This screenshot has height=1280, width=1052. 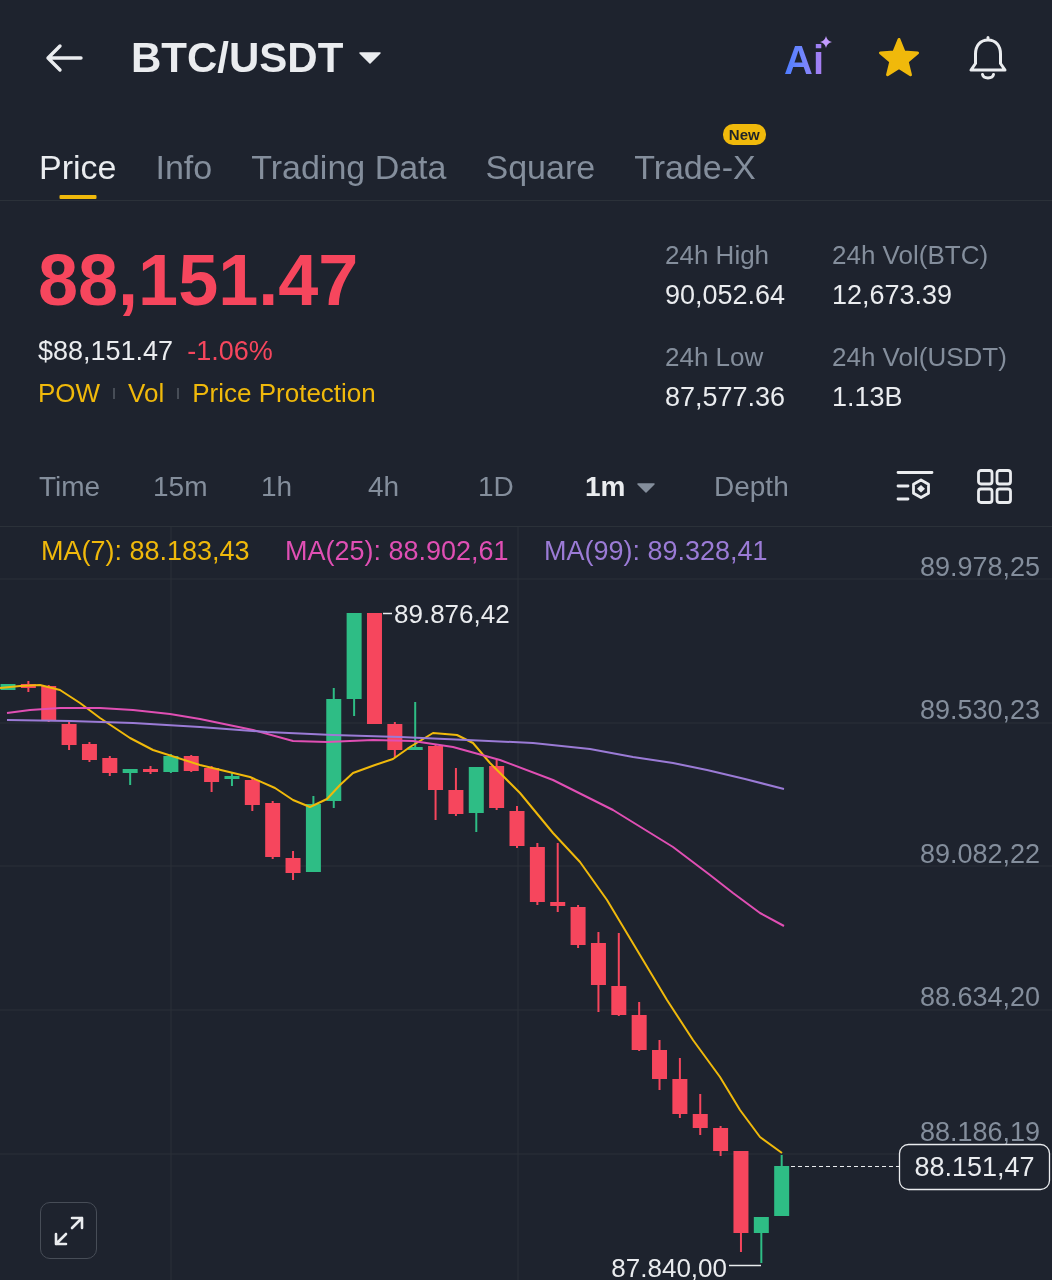 I want to click on usd-price: $88,151.47, so click(x=106, y=351).